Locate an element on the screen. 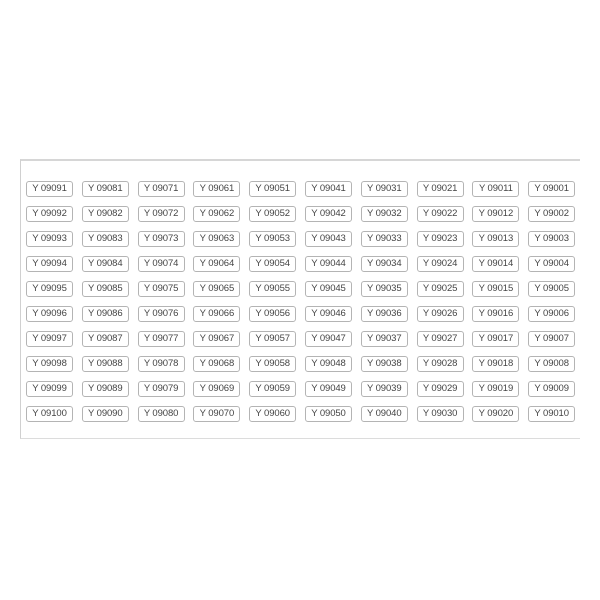  number-label: Y 09052 is located at coordinates (273, 214).